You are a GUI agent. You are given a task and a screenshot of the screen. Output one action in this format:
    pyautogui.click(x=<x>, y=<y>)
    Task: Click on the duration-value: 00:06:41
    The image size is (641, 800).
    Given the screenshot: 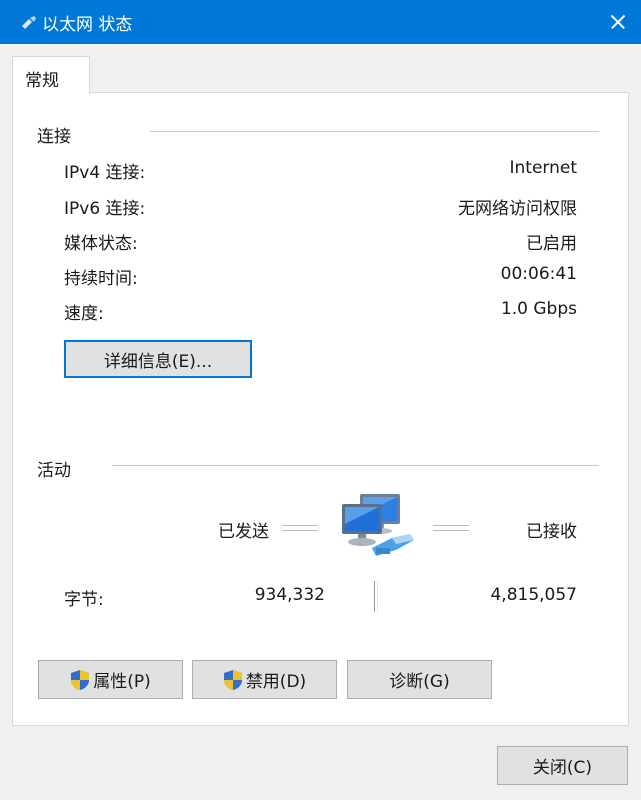 What is the action you would take?
    pyautogui.click(x=538, y=274)
    